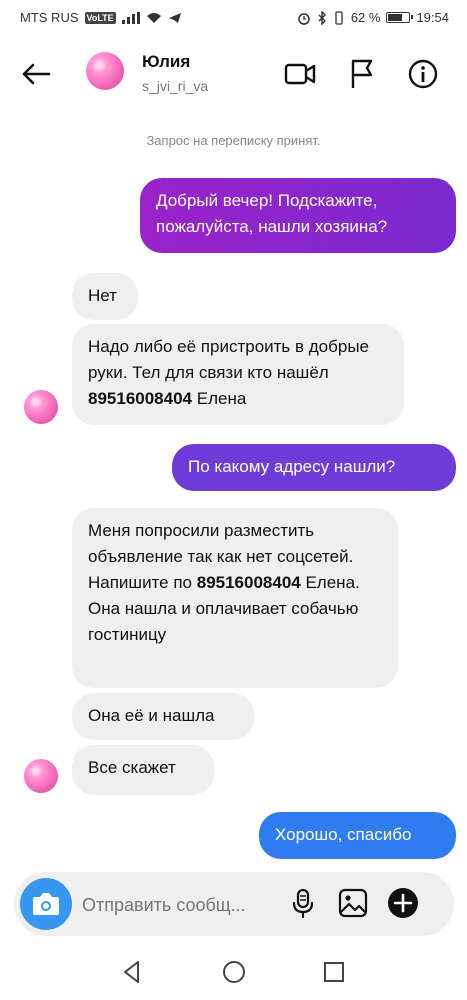 The width and height of the screenshot is (467, 1000). What do you see at coordinates (353, 903) in the screenshot?
I see `gallery-icon` at bounding box center [353, 903].